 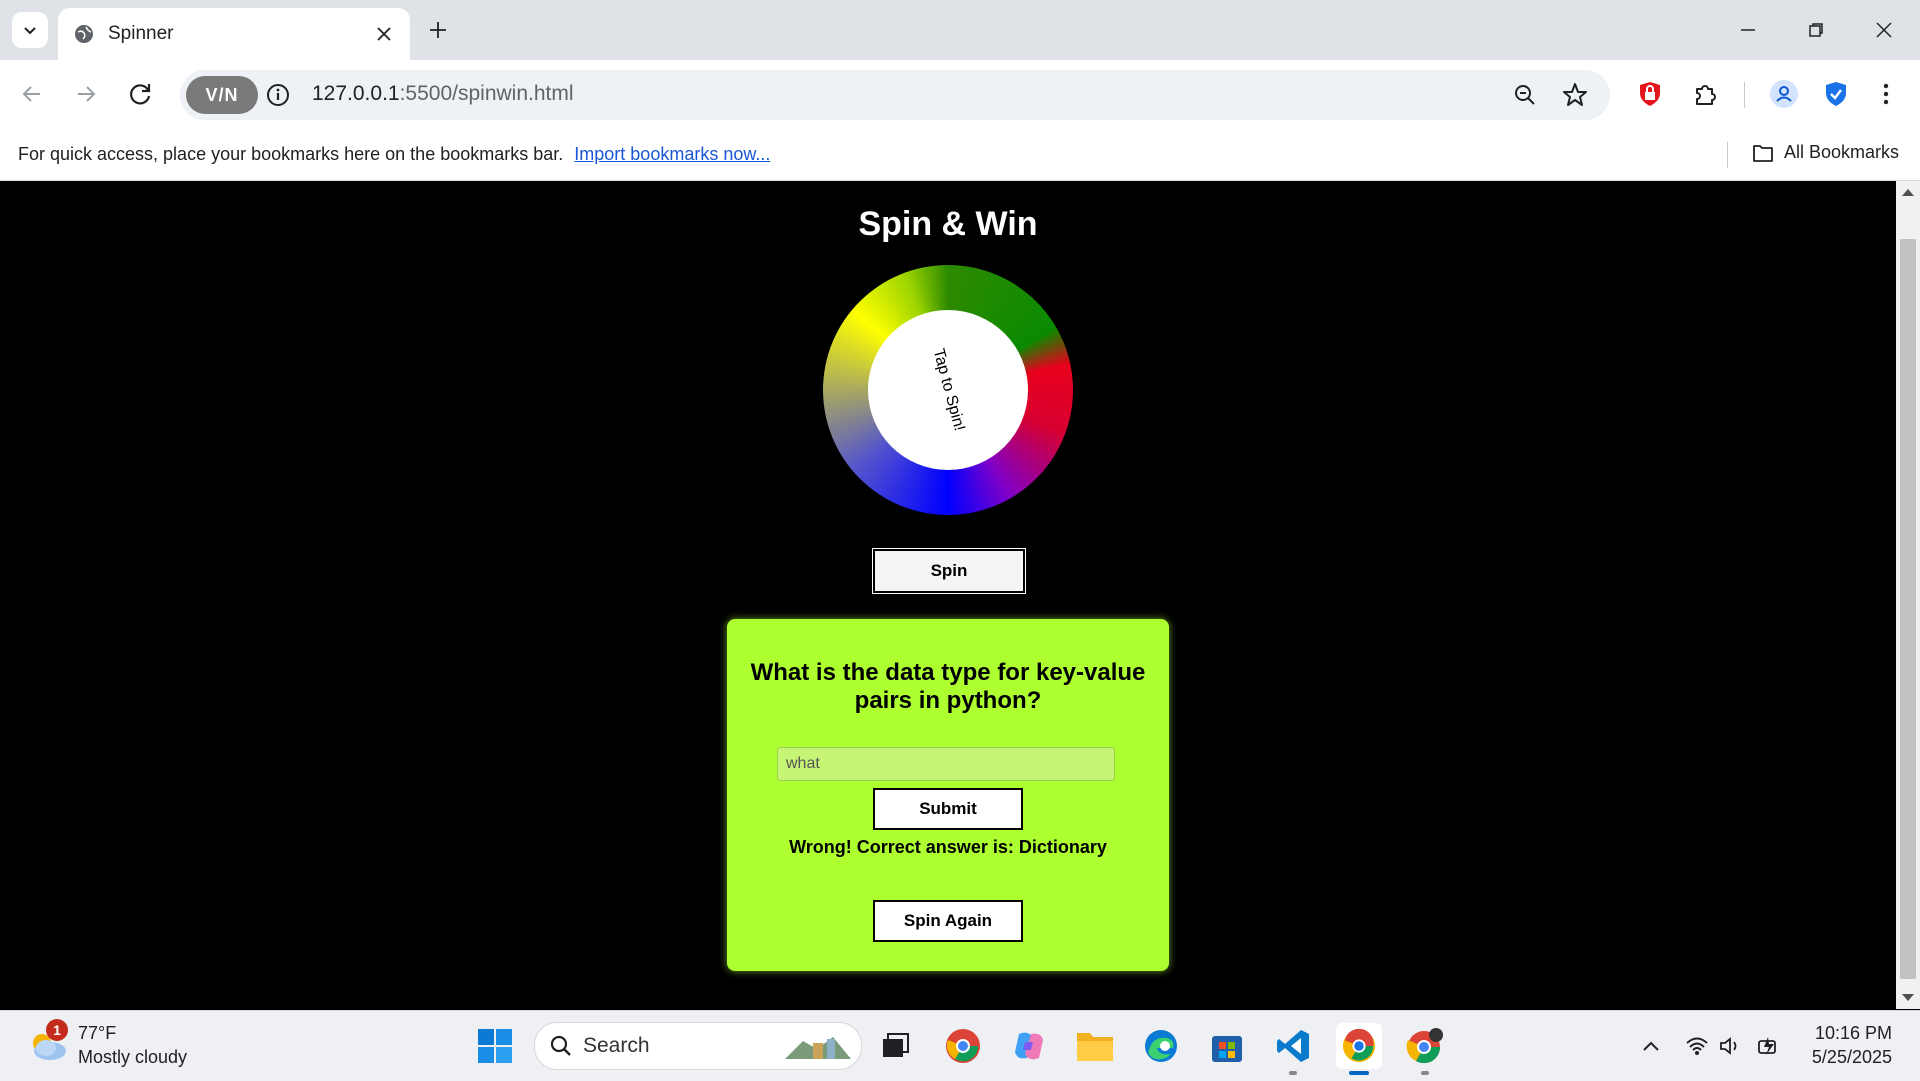 I want to click on adblock-extension-icon, so click(x=1650, y=94).